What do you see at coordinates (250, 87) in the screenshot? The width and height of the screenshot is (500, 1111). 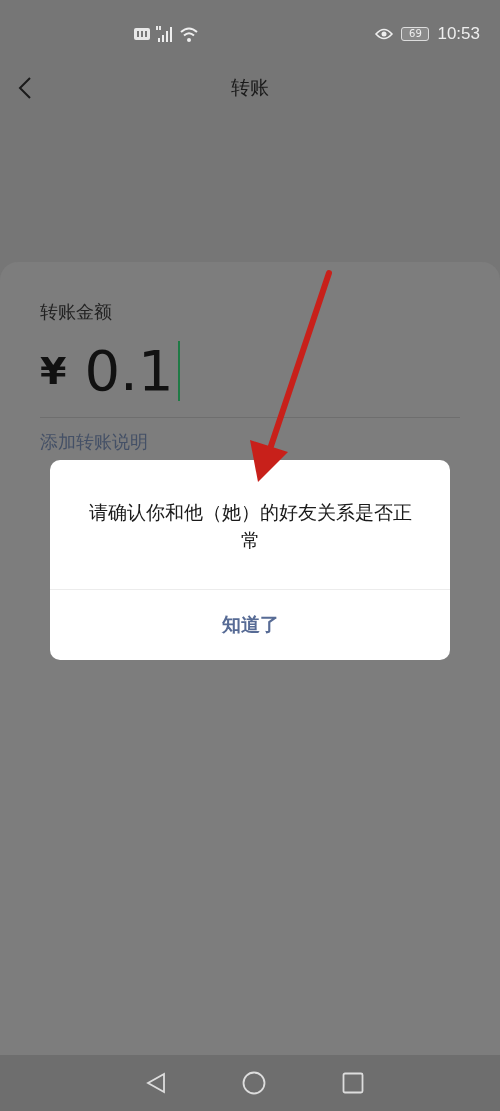 I see `page-title: 转账` at bounding box center [250, 87].